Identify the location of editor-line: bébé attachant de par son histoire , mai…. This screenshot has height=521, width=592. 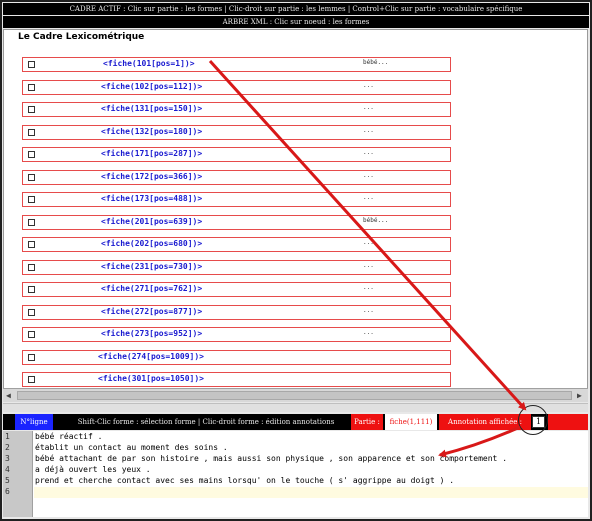
(271, 458).